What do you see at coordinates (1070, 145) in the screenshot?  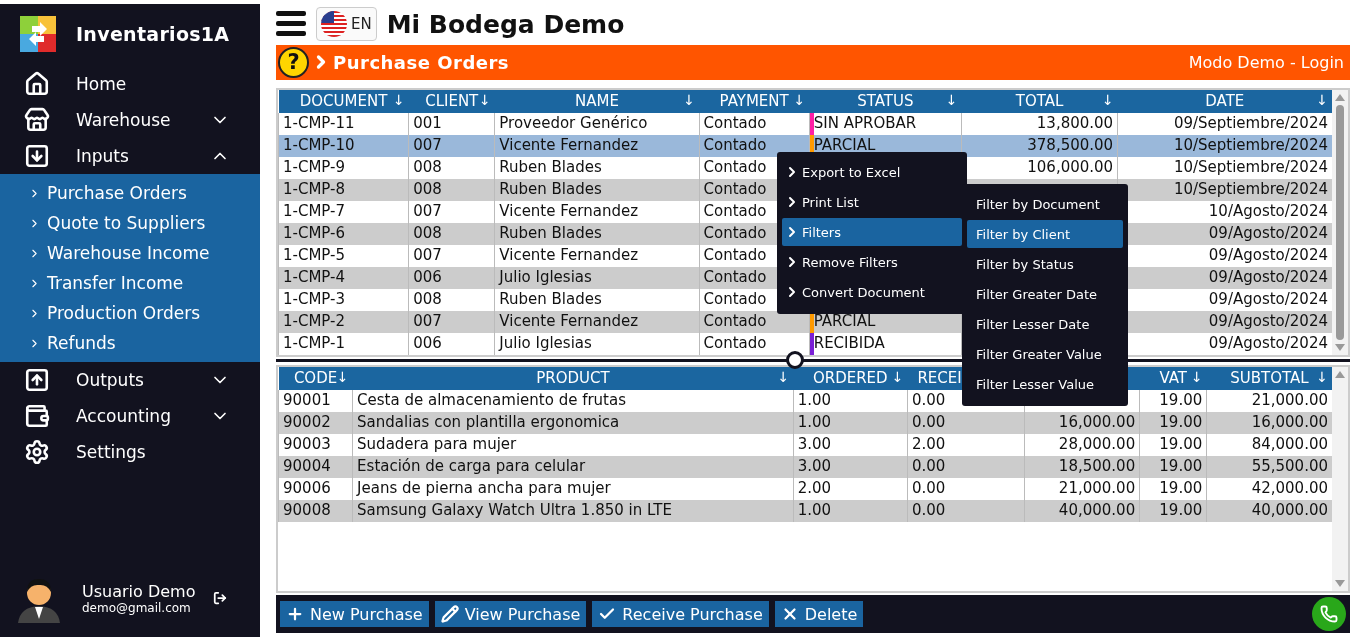 I see `table-cell: 378,500.00` at bounding box center [1070, 145].